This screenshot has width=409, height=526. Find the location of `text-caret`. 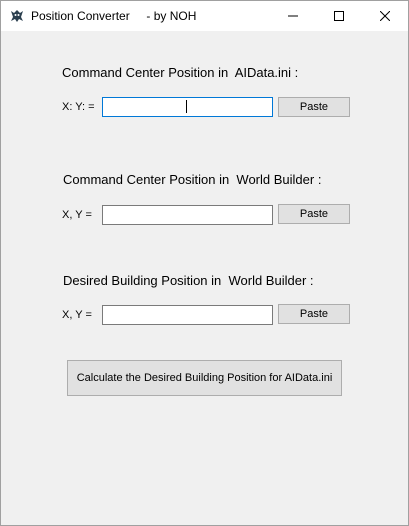

text-caret is located at coordinates (186, 106).